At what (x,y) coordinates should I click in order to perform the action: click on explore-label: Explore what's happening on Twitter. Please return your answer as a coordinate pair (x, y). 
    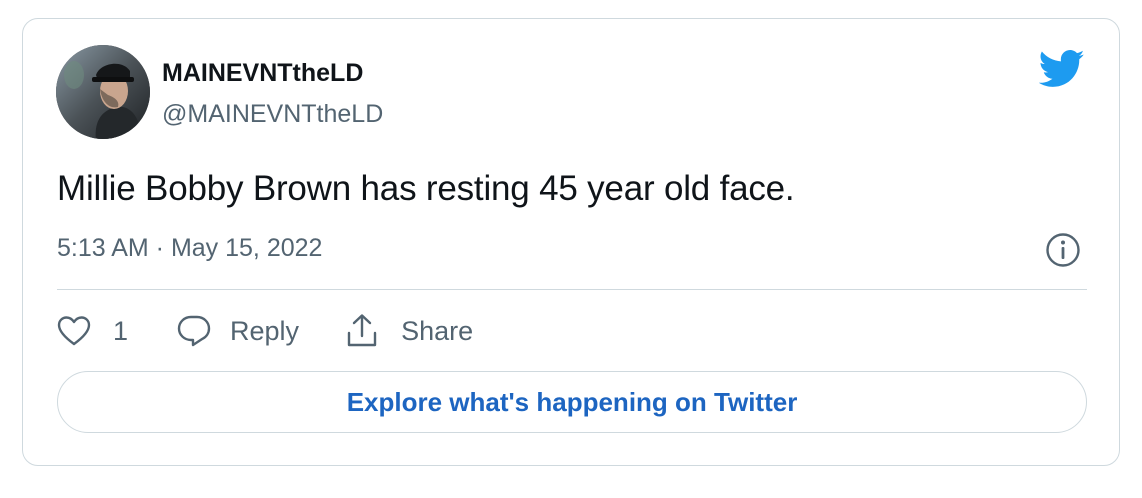
    Looking at the image, I should click on (572, 401).